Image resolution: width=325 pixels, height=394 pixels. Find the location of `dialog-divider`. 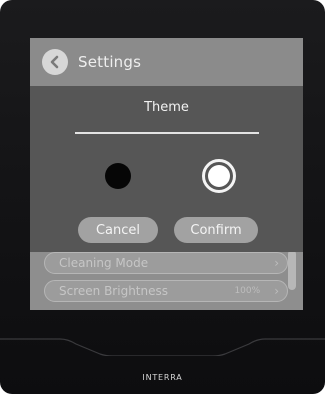

dialog-divider is located at coordinates (167, 133).